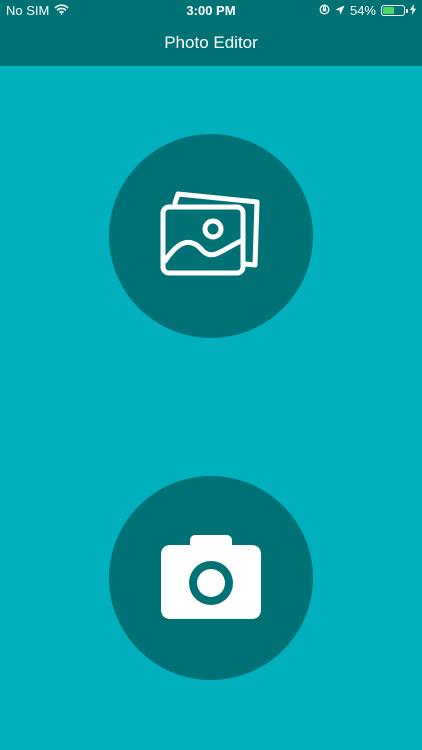 Image resolution: width=422 pixels, height=750 pixels. I want to click on battery-icon, so click(394, 10).